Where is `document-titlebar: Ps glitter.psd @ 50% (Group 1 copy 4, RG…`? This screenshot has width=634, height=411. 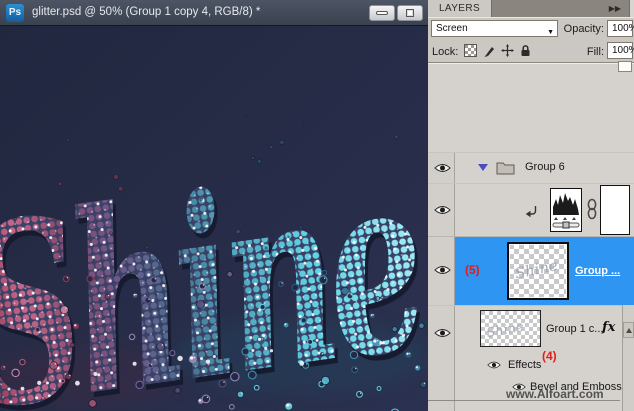 document-titlebar: Ps glitter.psd @ 50% (Group 1 copy 4, RG… is located at coordinates (214, 13).